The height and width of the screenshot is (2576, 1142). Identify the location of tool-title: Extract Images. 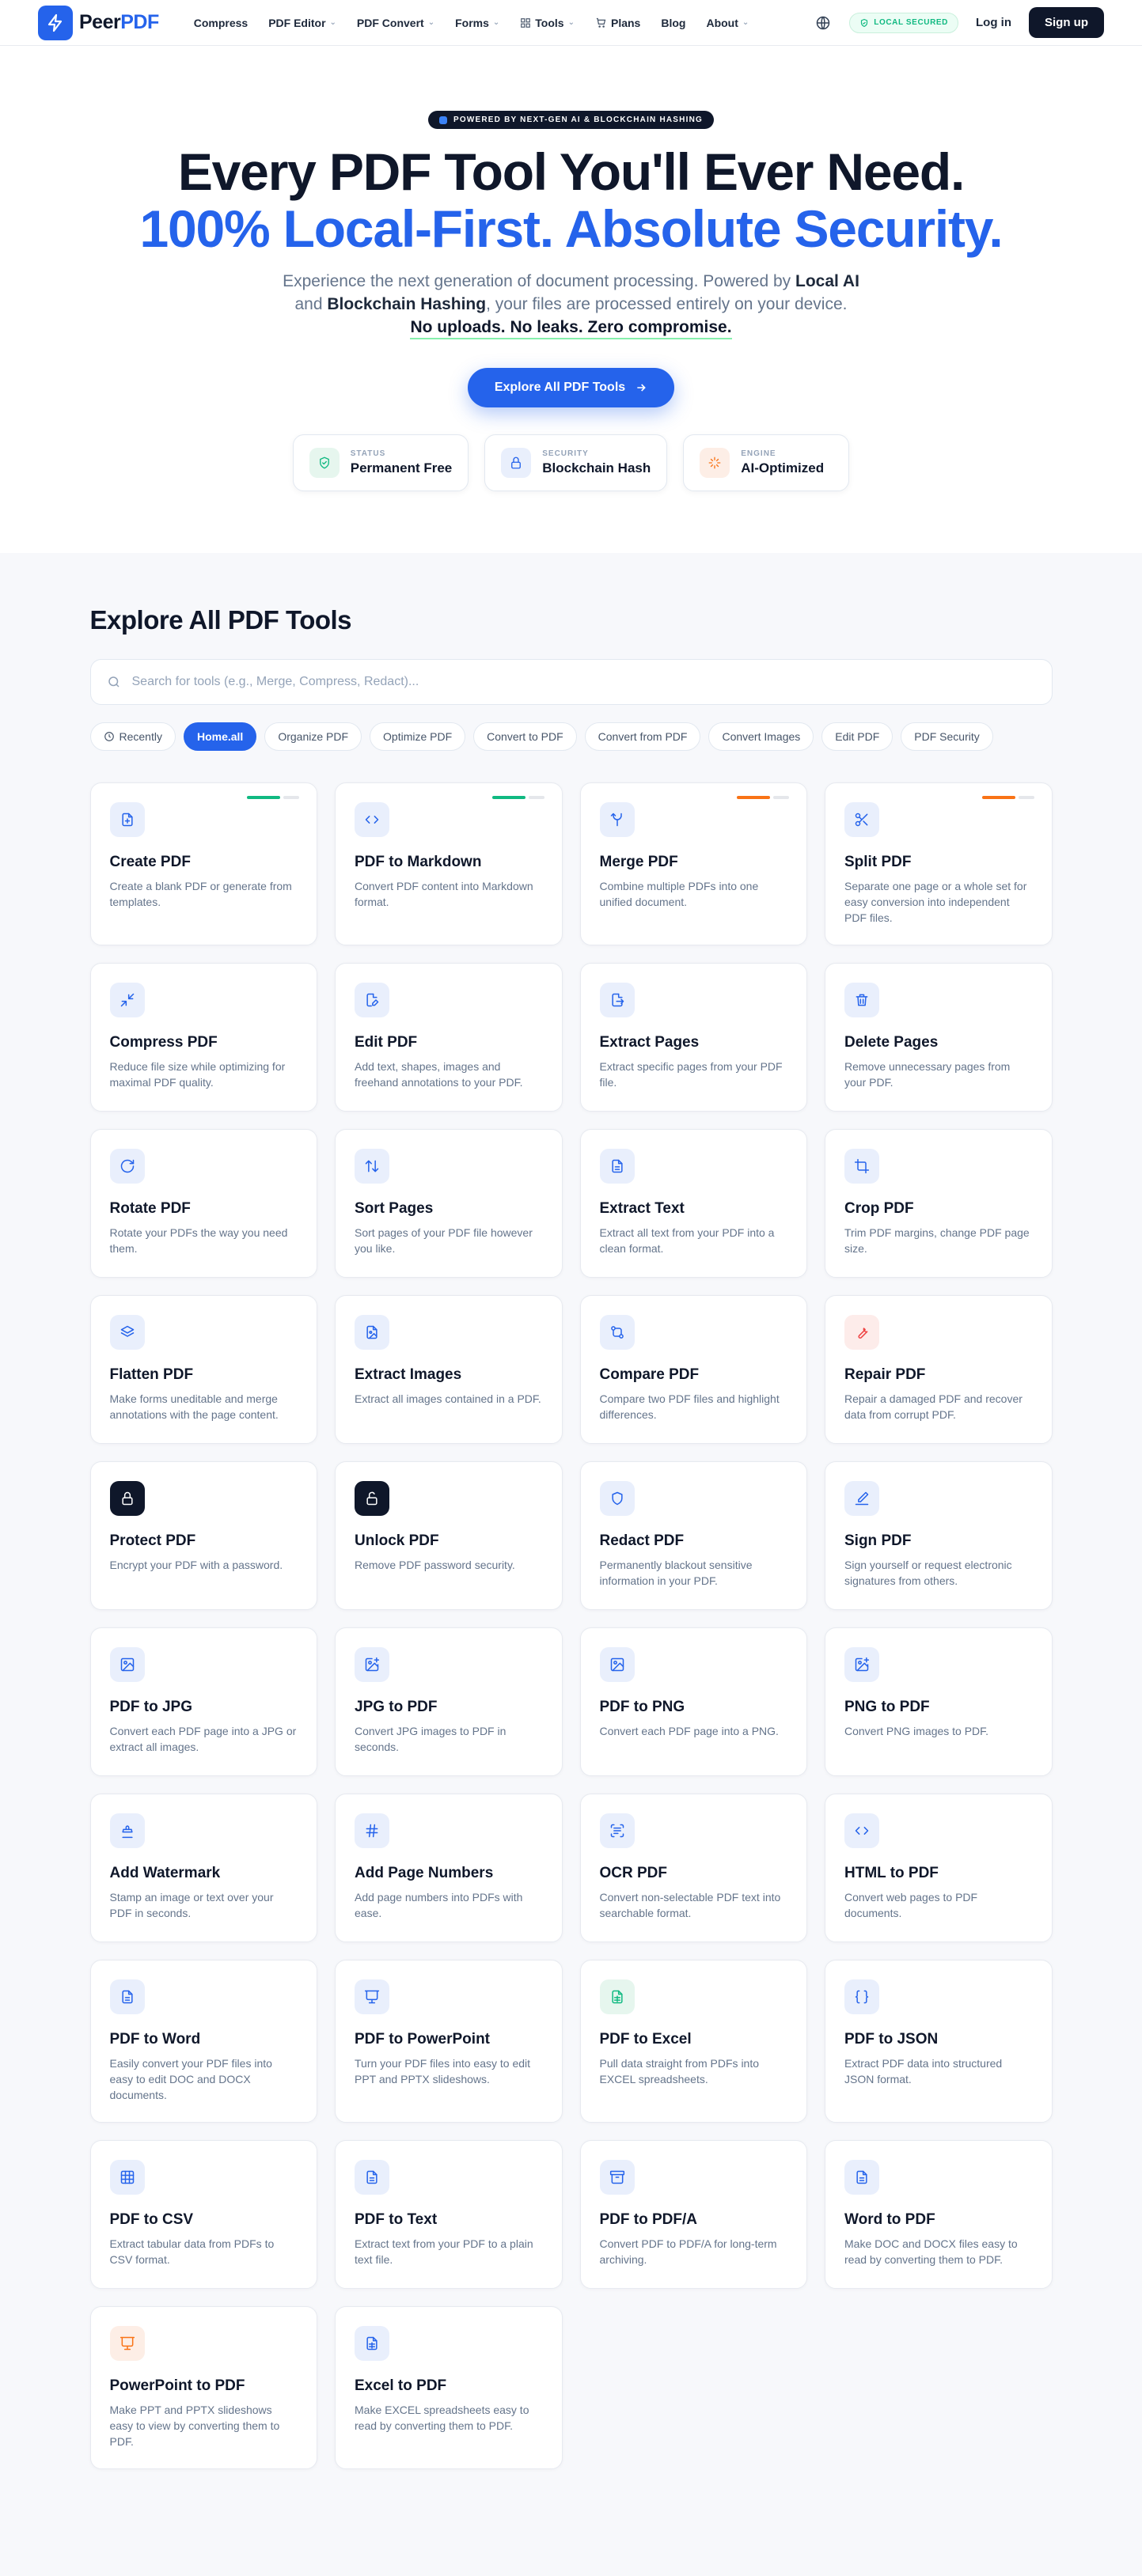
(408, 1374).